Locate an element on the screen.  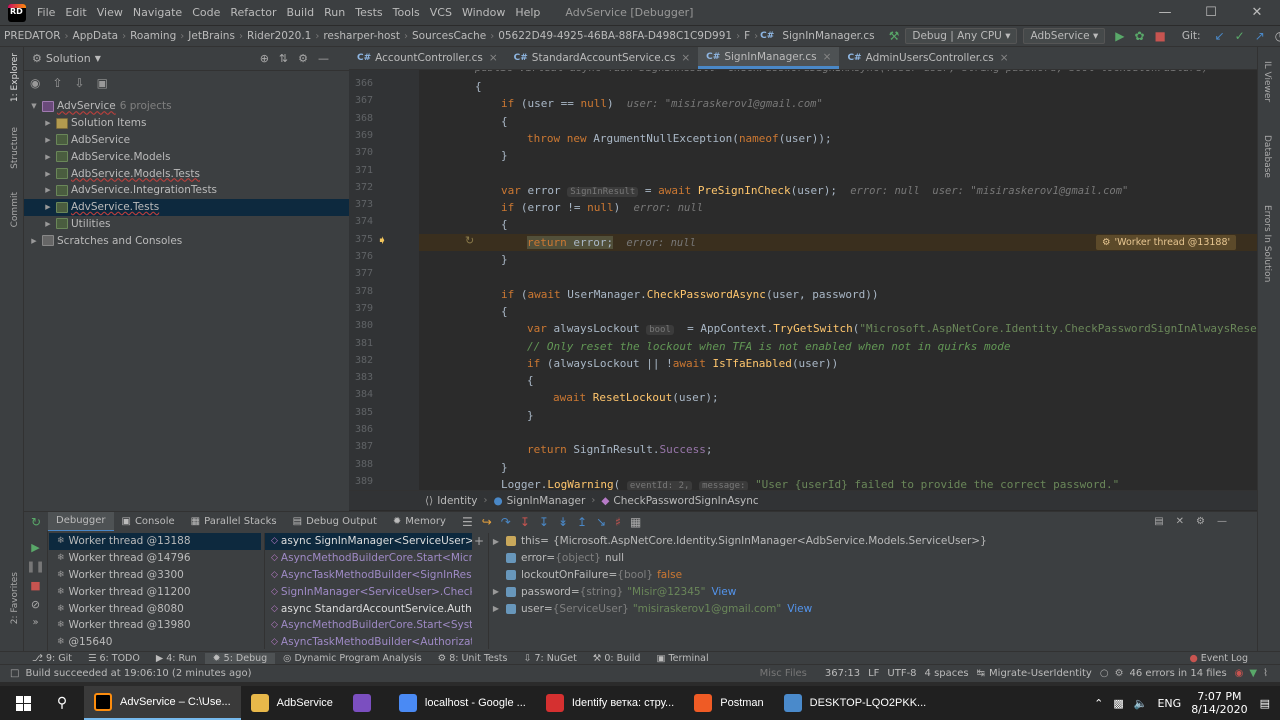
toolwin-1: ☰ 6: TODO is located at coordinates (114, 658).